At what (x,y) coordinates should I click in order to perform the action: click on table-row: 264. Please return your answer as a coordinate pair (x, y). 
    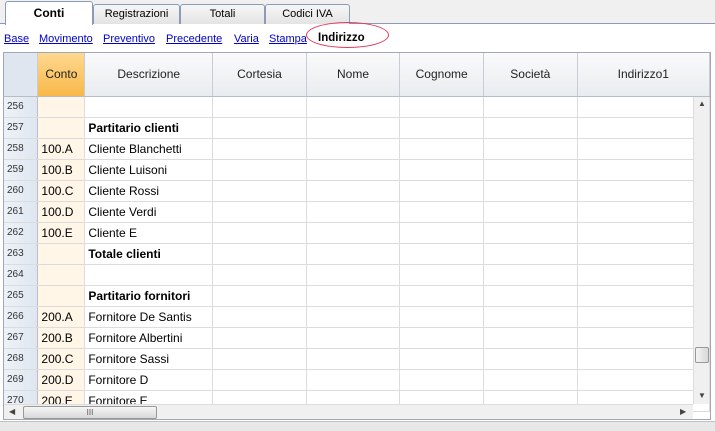
    Looking at the image, I should click on (357, 275).